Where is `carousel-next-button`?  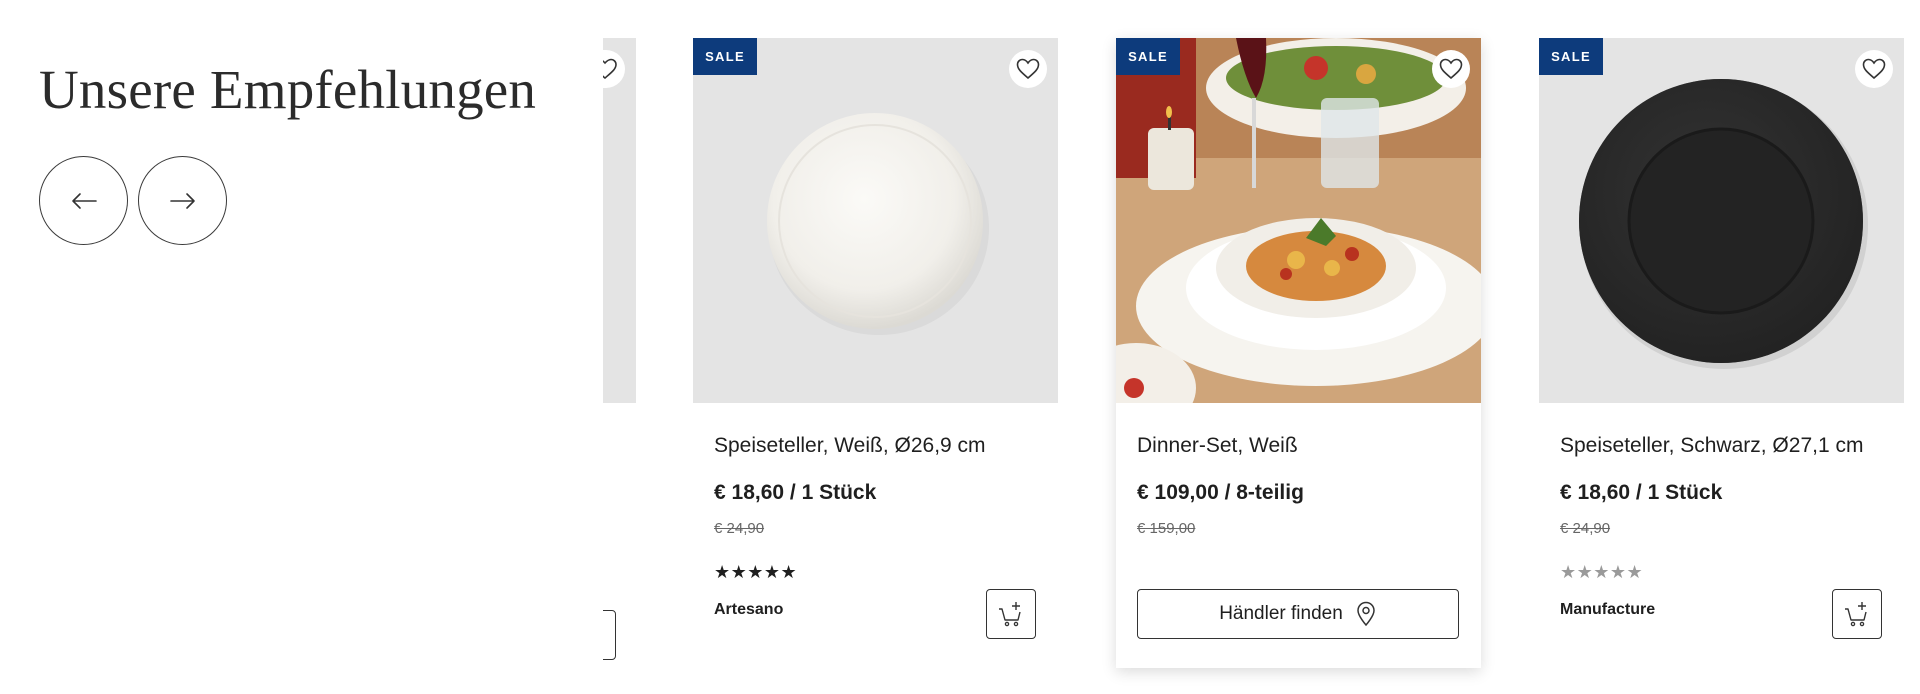 carousel-next-button is located at coordinates (182, 200).